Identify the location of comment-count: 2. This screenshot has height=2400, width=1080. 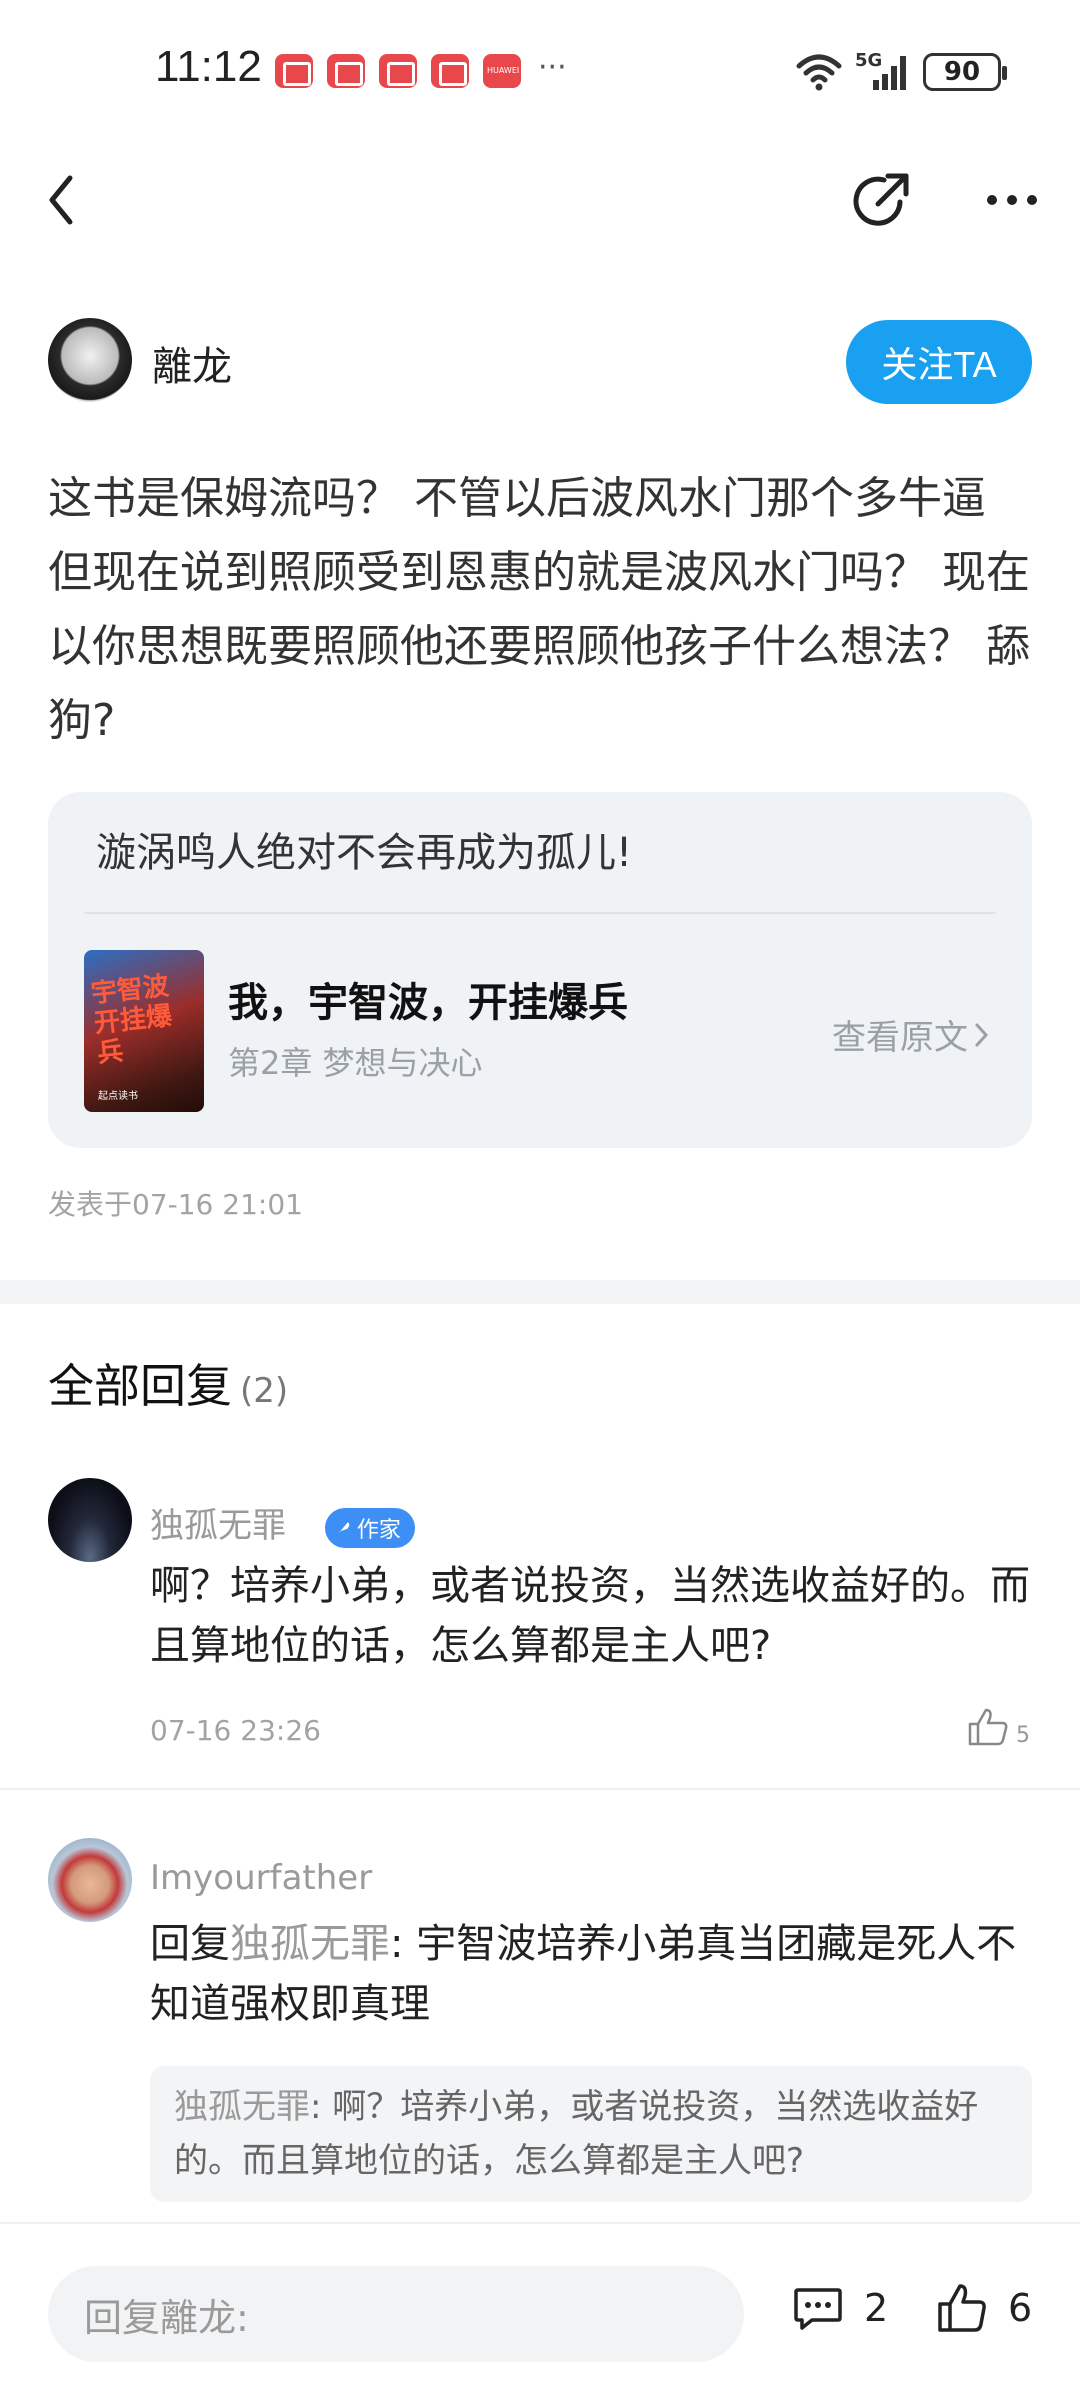
(876, 2308).